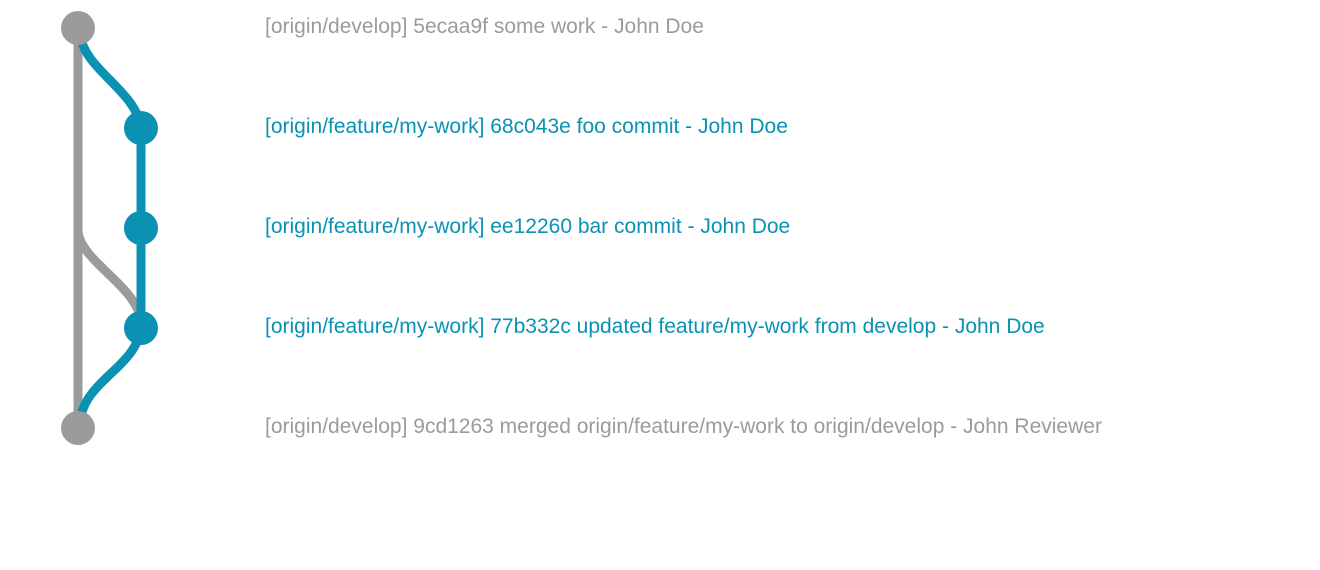 The width and height of the screenshot is (1320, 570). I want to click on commit-node-77b332c, so click(141, 328).